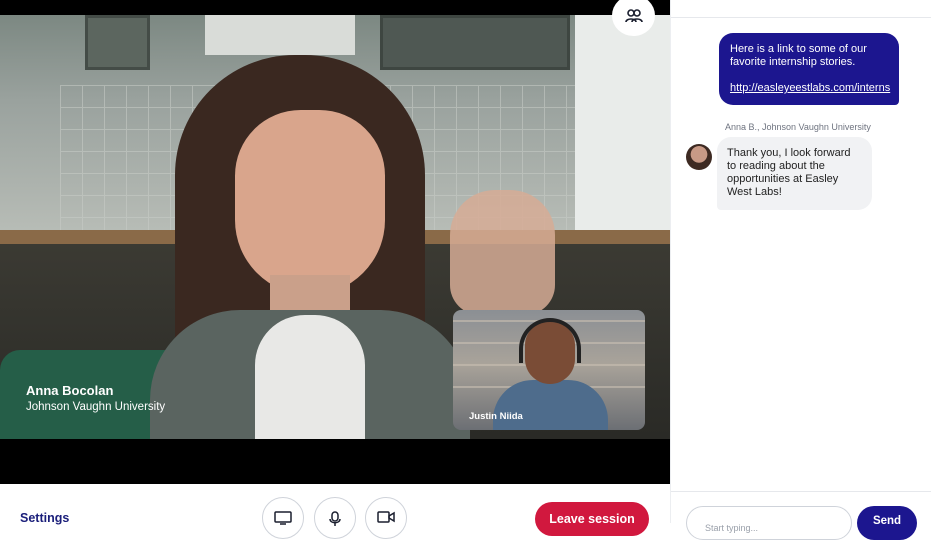  What do you see at coordinates (622, 132) in the screenshot?
I see `video-background-window` at bounding box center [622, 132].